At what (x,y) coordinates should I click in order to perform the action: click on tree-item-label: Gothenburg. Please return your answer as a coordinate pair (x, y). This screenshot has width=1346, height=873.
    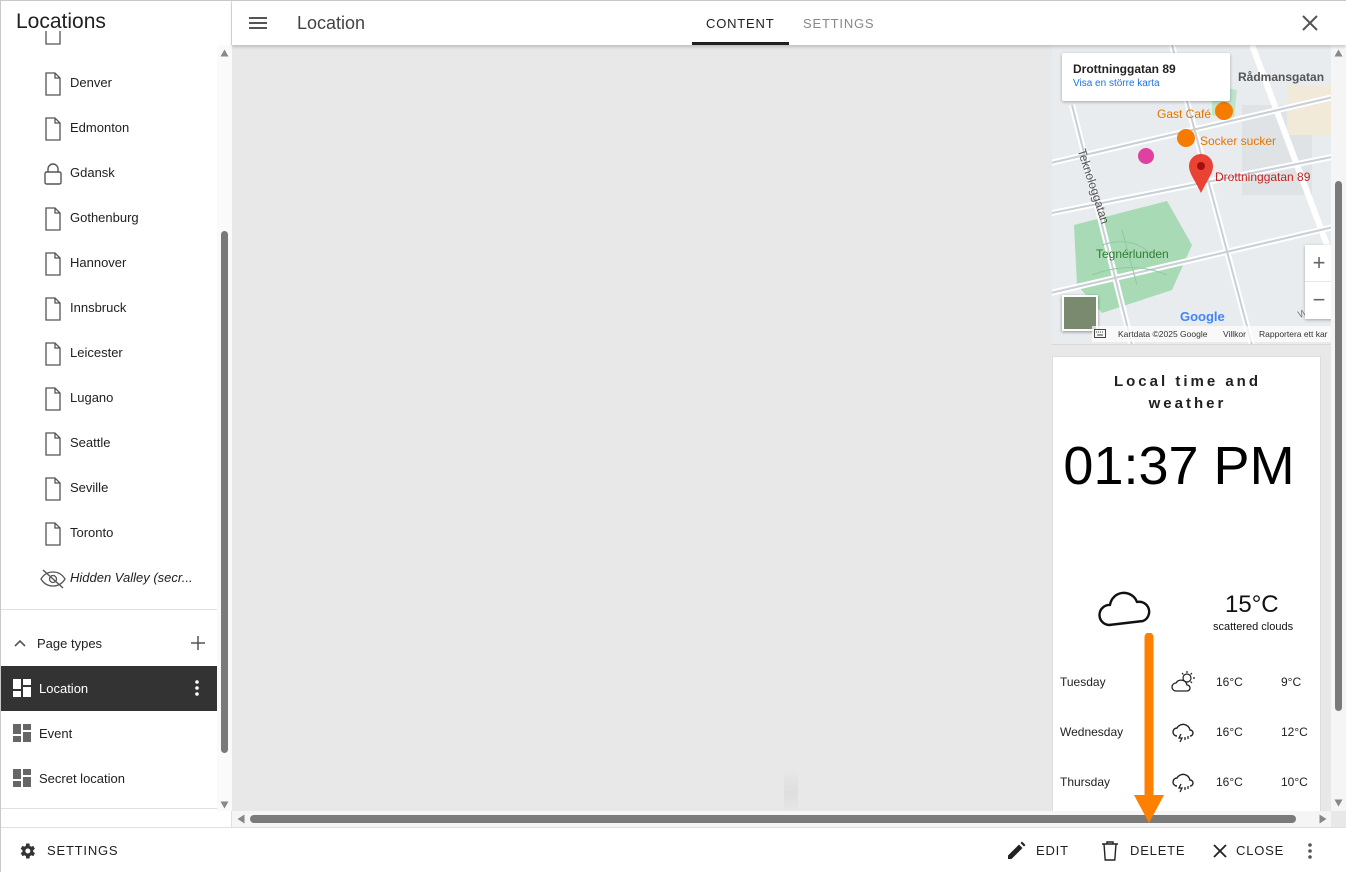
    Looking at the image, I should click on (104, 217).